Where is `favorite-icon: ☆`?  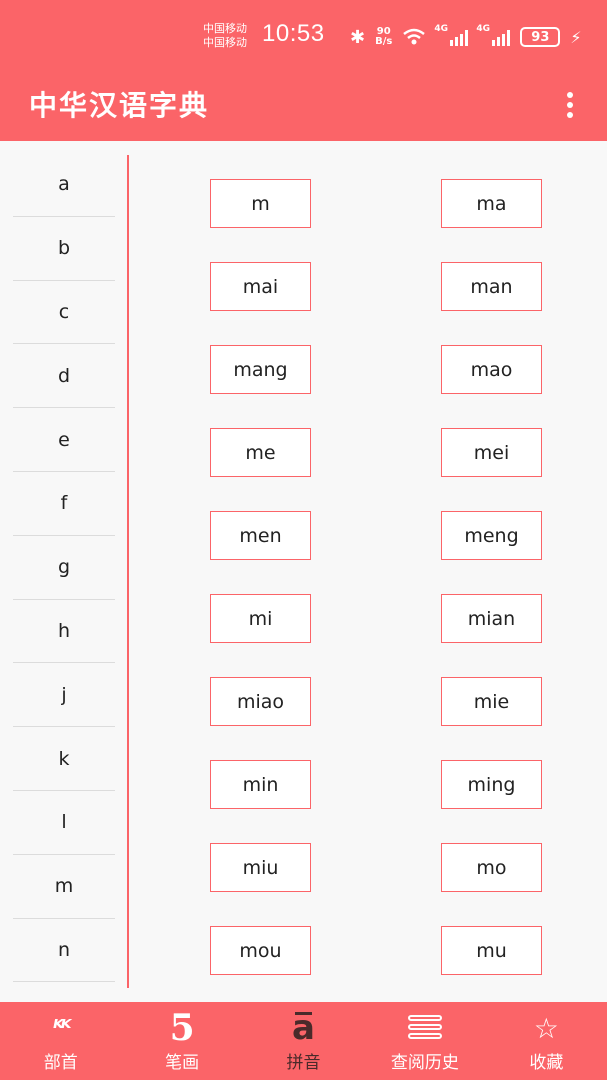
favorite-icon: ☆ is located at coordinates (546, 1028).